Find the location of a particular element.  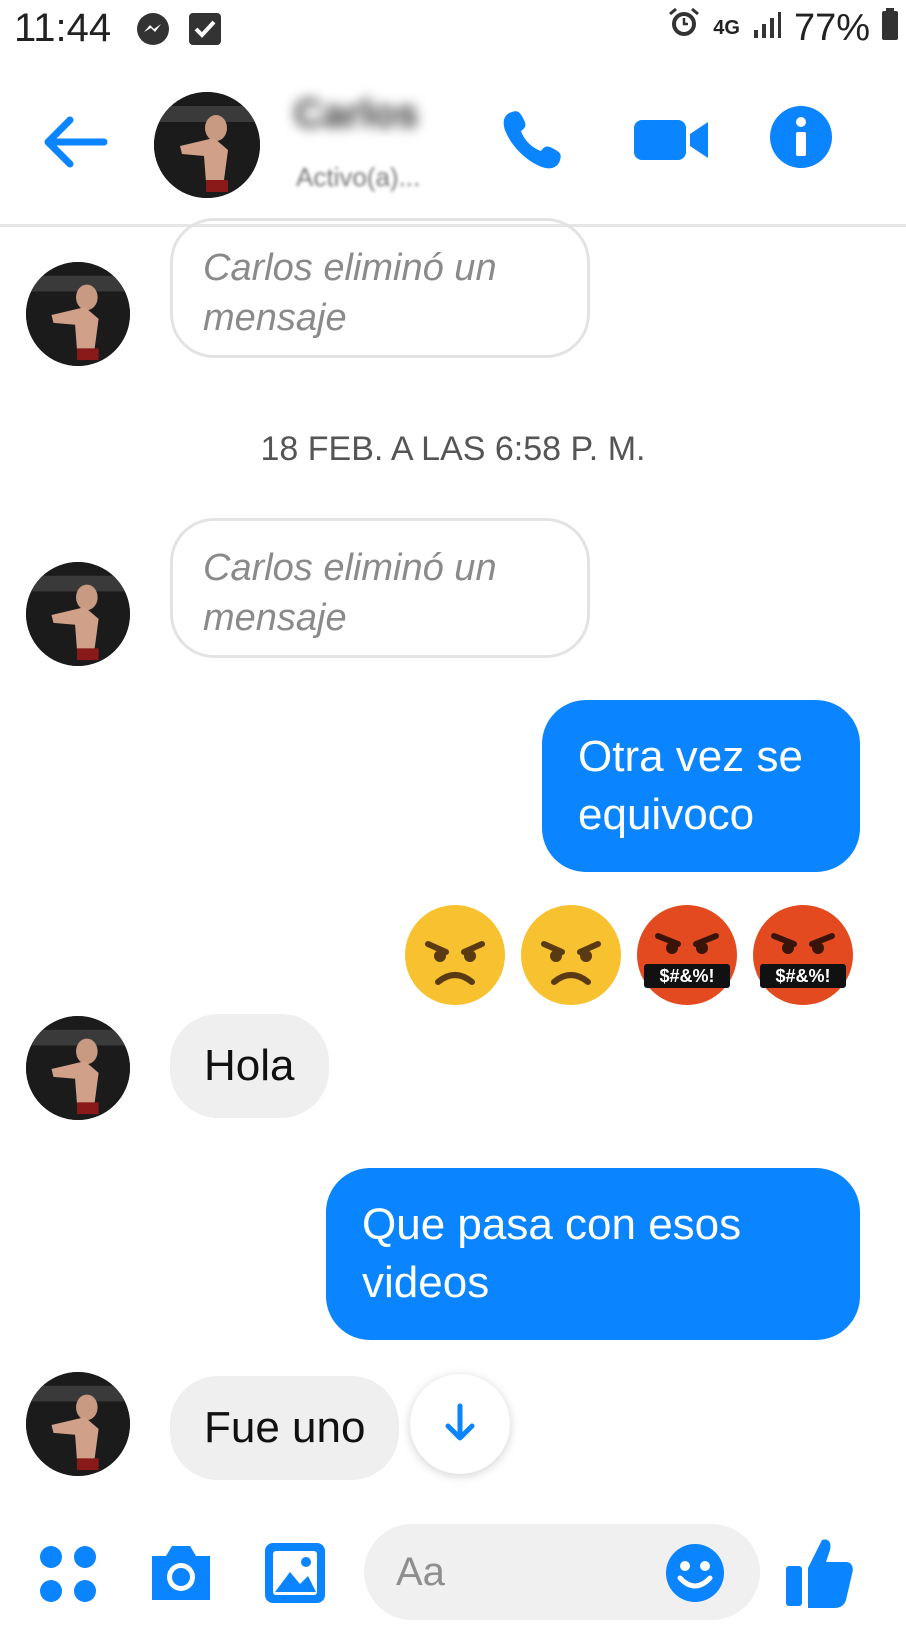

camera-icon is located at coordinates (181, 1575).